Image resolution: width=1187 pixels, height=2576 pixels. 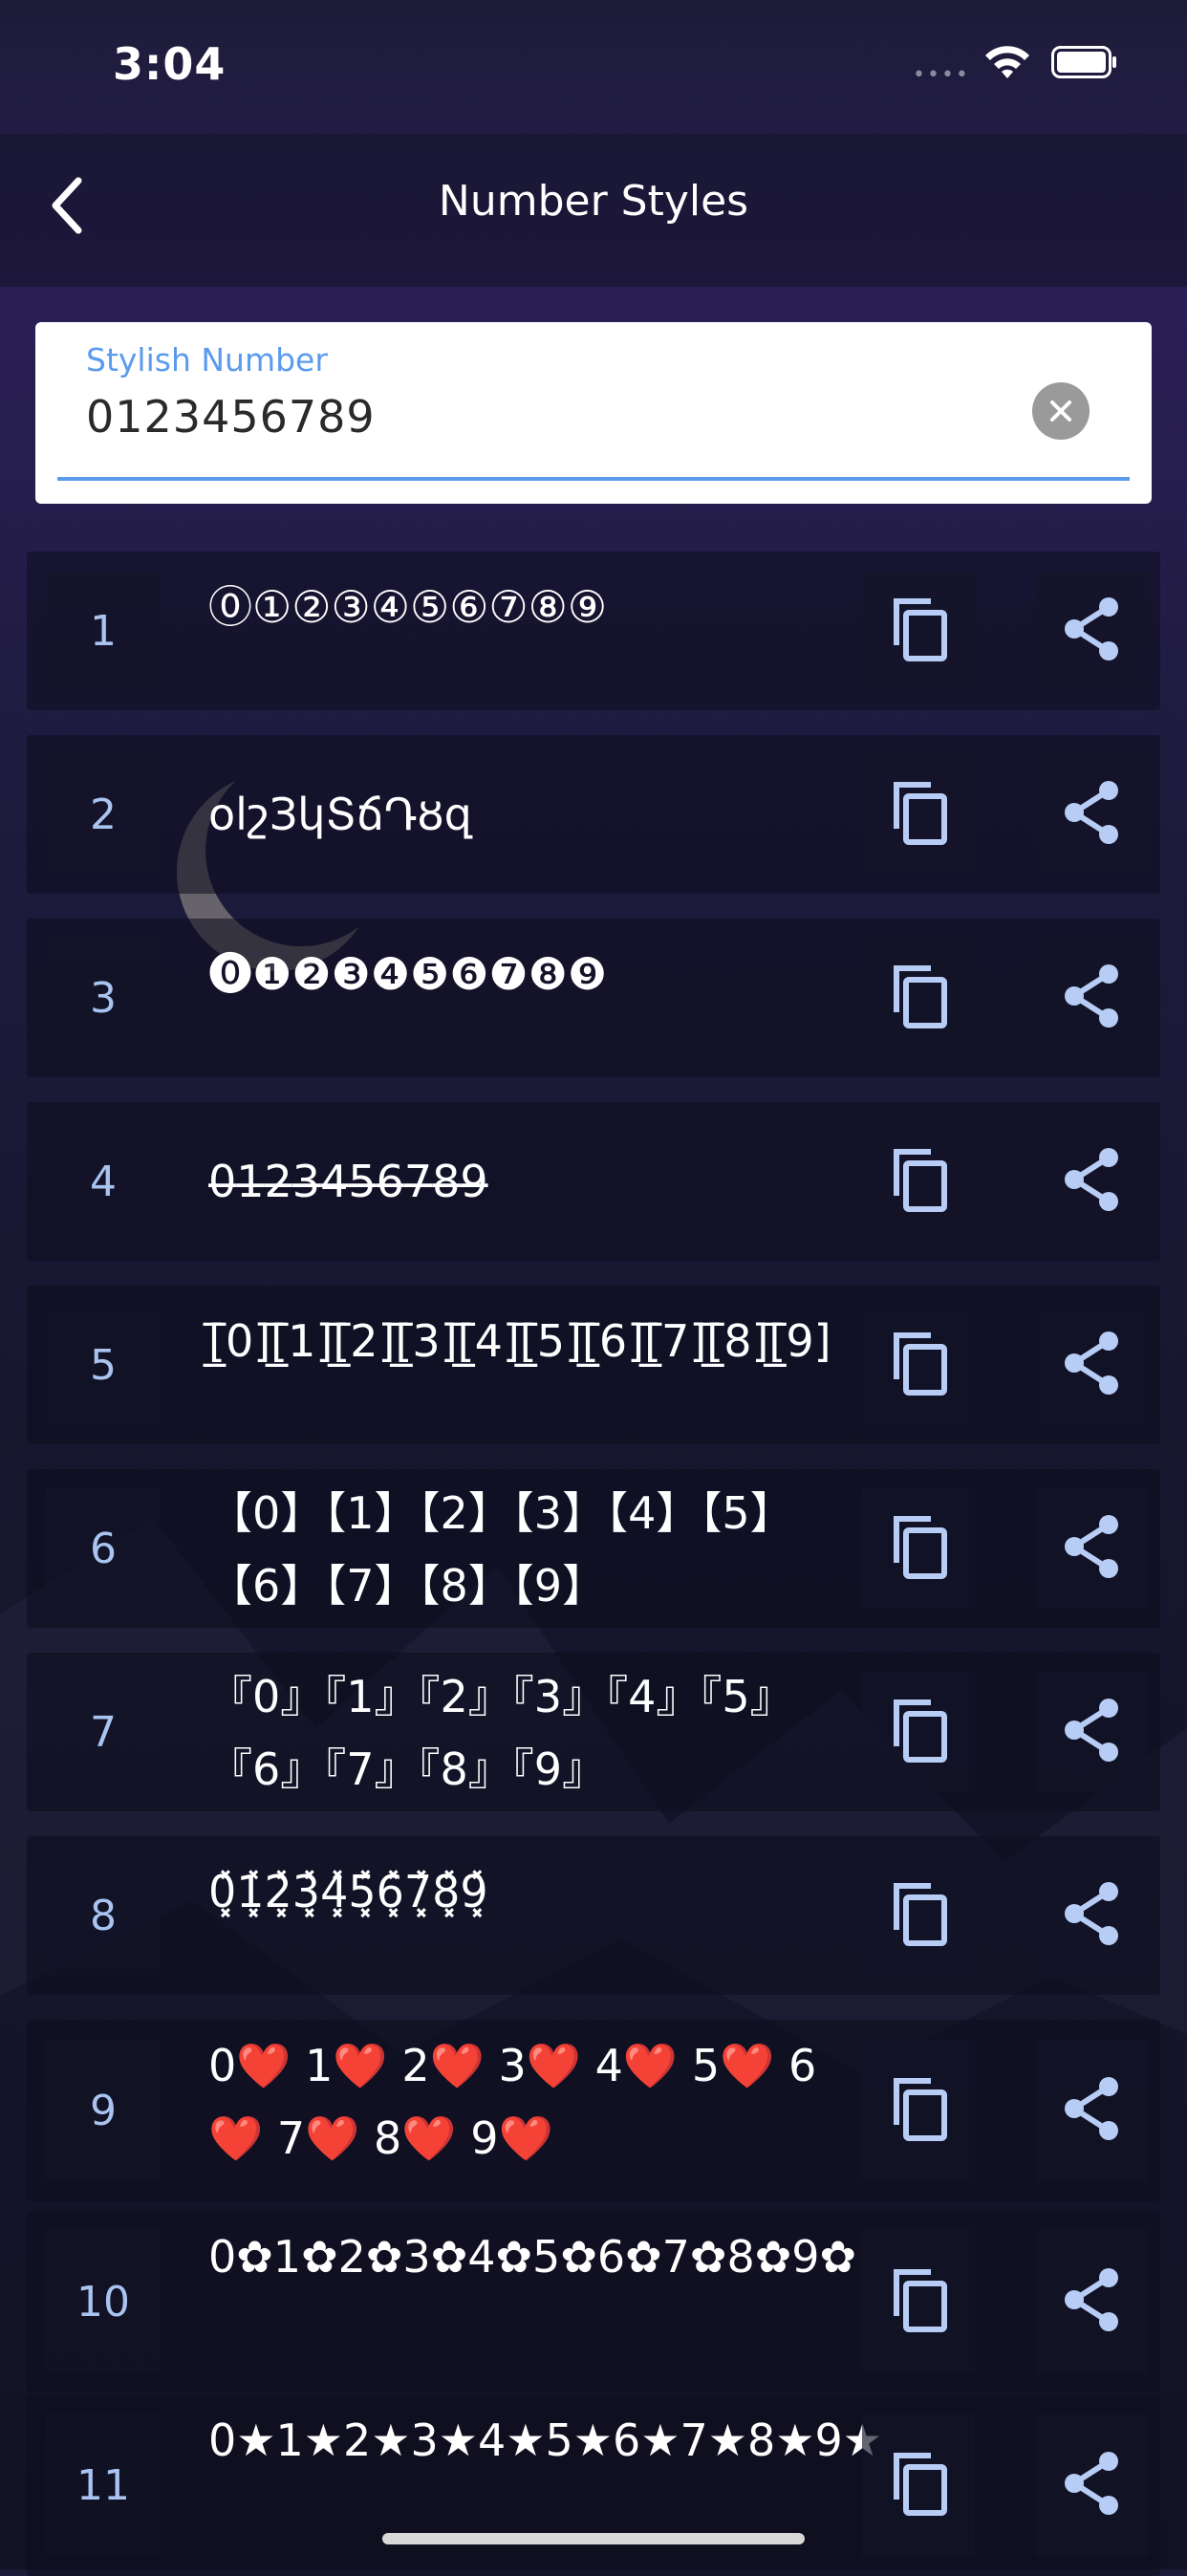 I want to click on list-item: 1 ⓪①②③④⑤⑥⑦⑧⑨, so click(x=593, y=631).